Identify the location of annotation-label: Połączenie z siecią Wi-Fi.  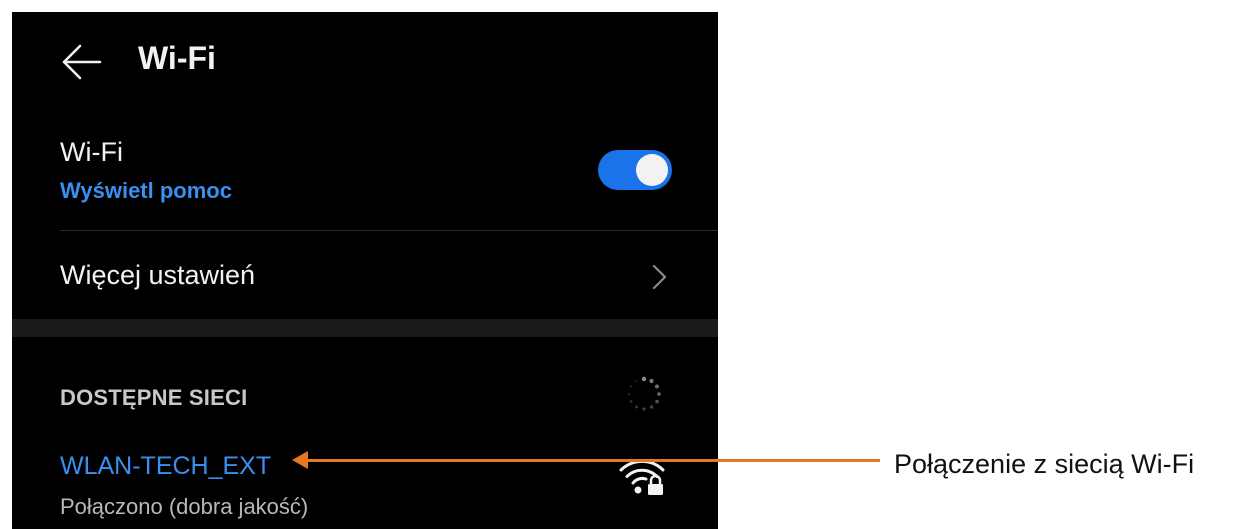
(1044, 464).